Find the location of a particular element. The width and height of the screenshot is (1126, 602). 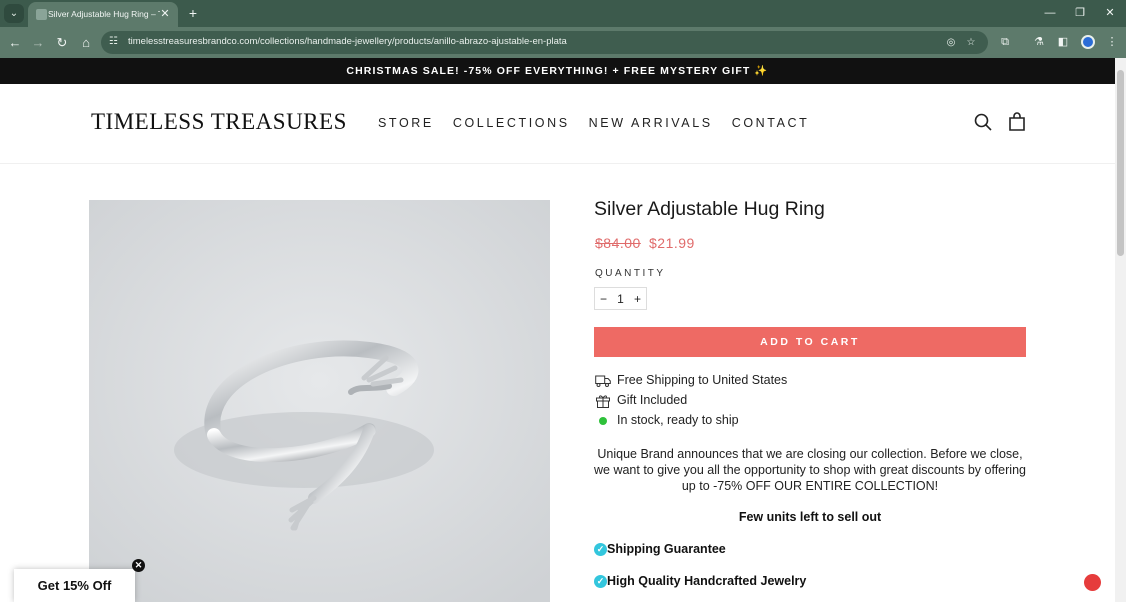

feature-stock-text: In stock, ready to ship is located at coordinates (678, 420).